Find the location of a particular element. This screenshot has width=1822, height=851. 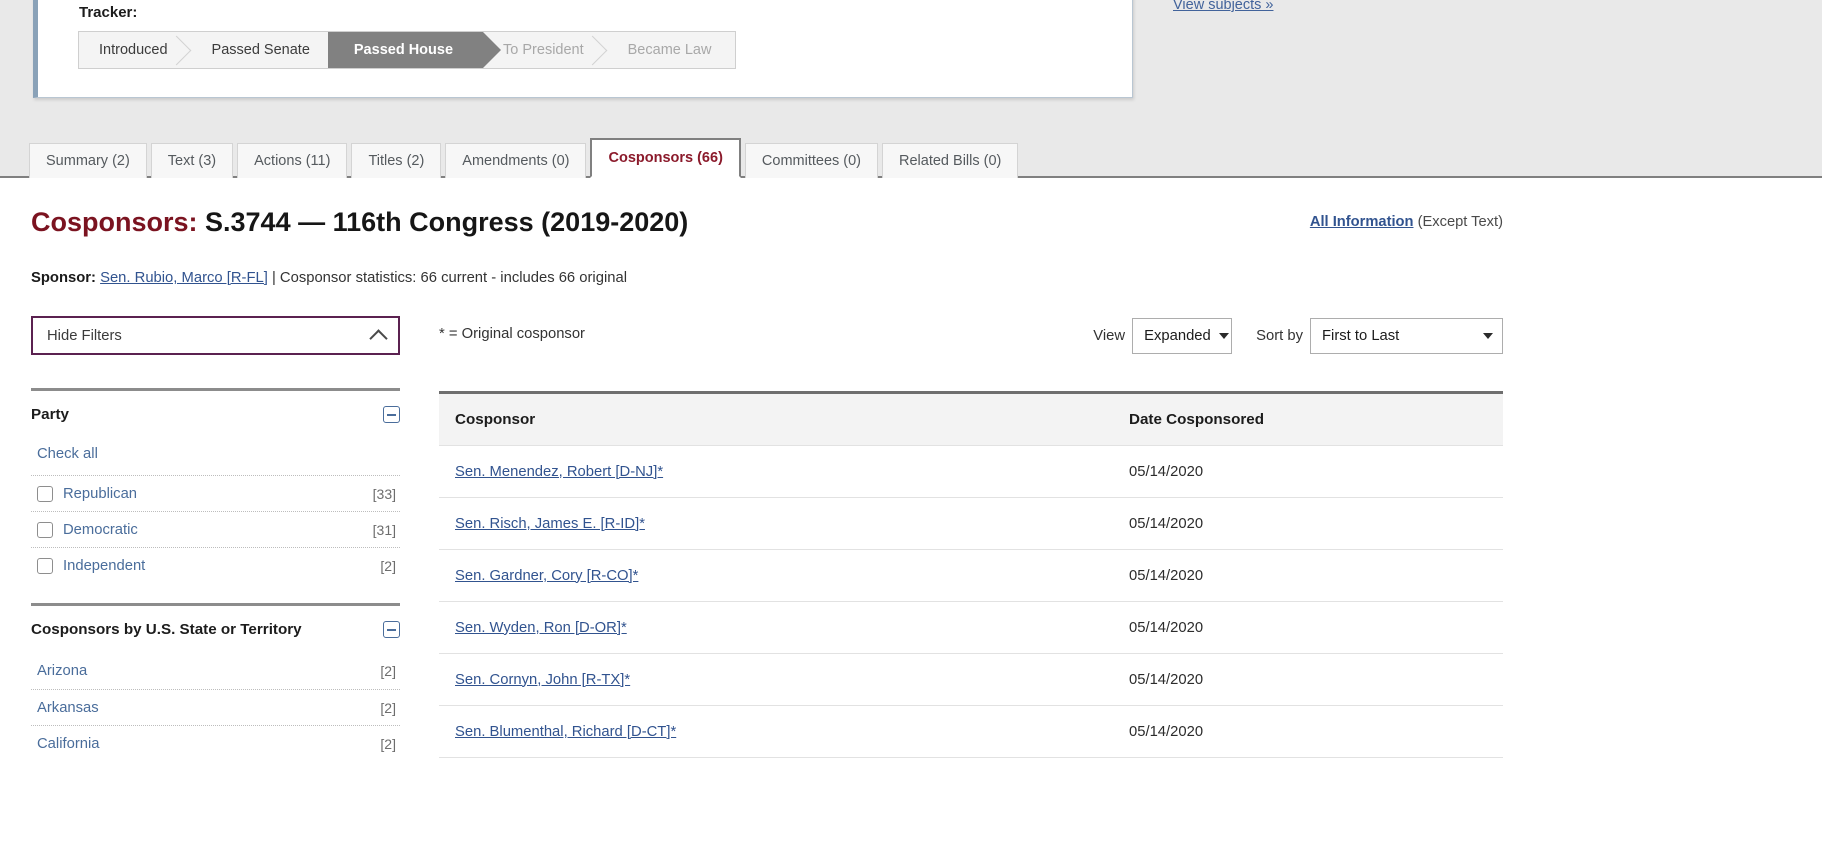

cosponsor-link: Sen. Menendez, Robert [D-NJ]* is located at coordinates (559, 472).